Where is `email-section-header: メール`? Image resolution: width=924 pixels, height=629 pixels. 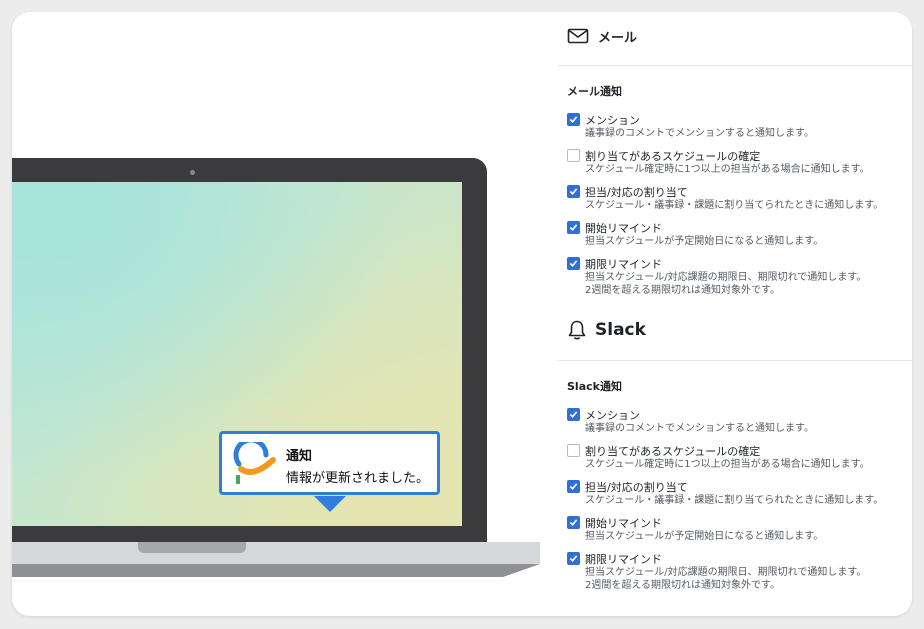
email-section-header: メール is located at coordinates (602, 36).